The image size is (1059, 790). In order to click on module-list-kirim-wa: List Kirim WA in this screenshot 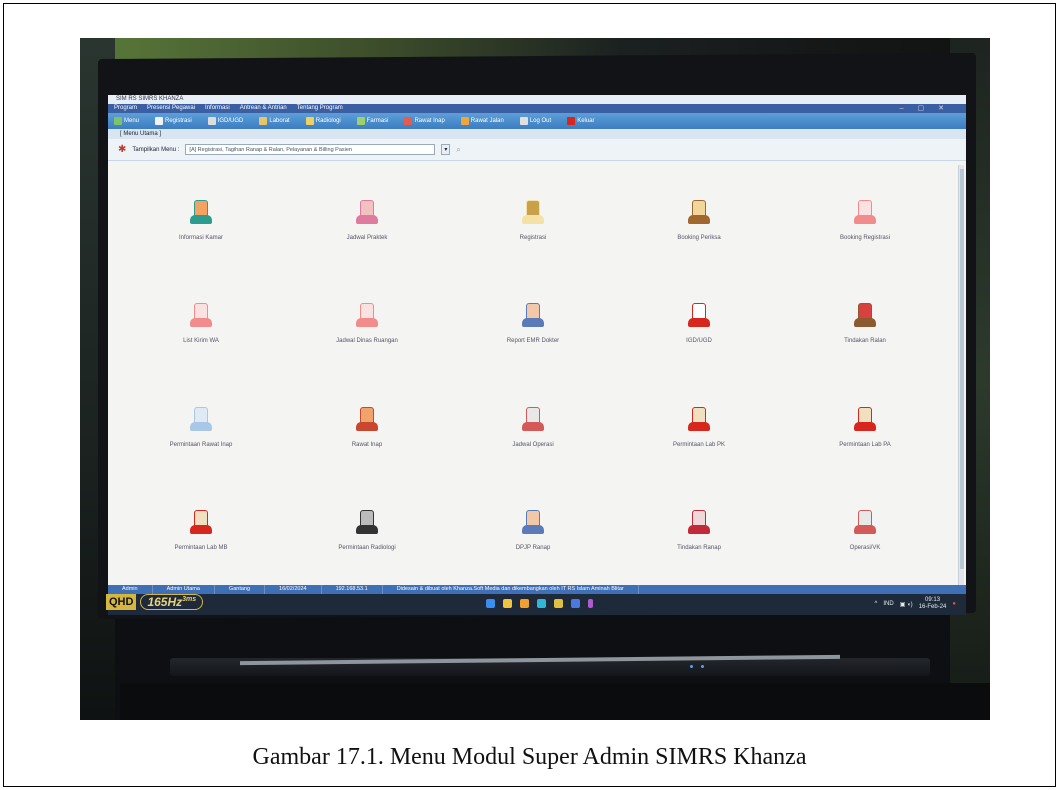, I will do `click(201, 323)`.